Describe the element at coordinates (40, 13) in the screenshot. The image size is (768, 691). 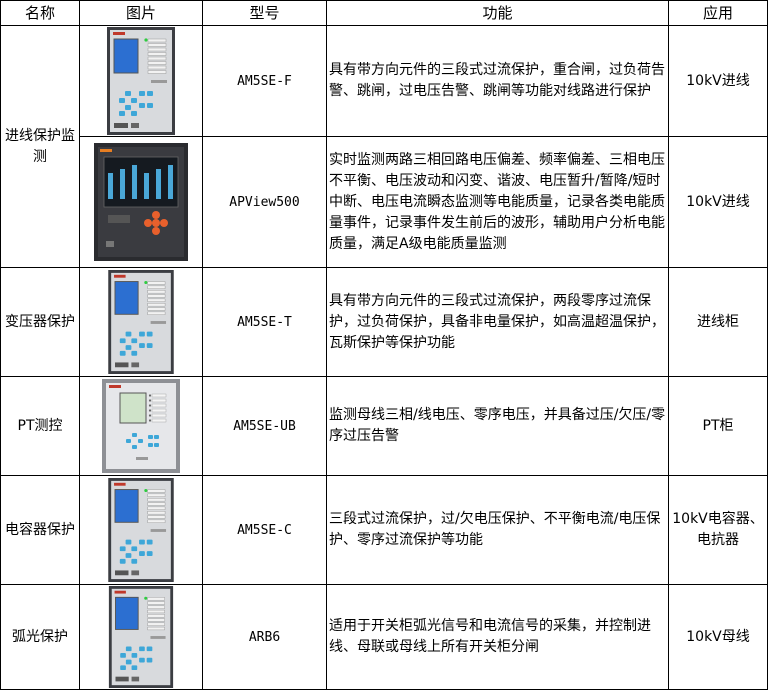
I see `header-name: 名称` at that location.